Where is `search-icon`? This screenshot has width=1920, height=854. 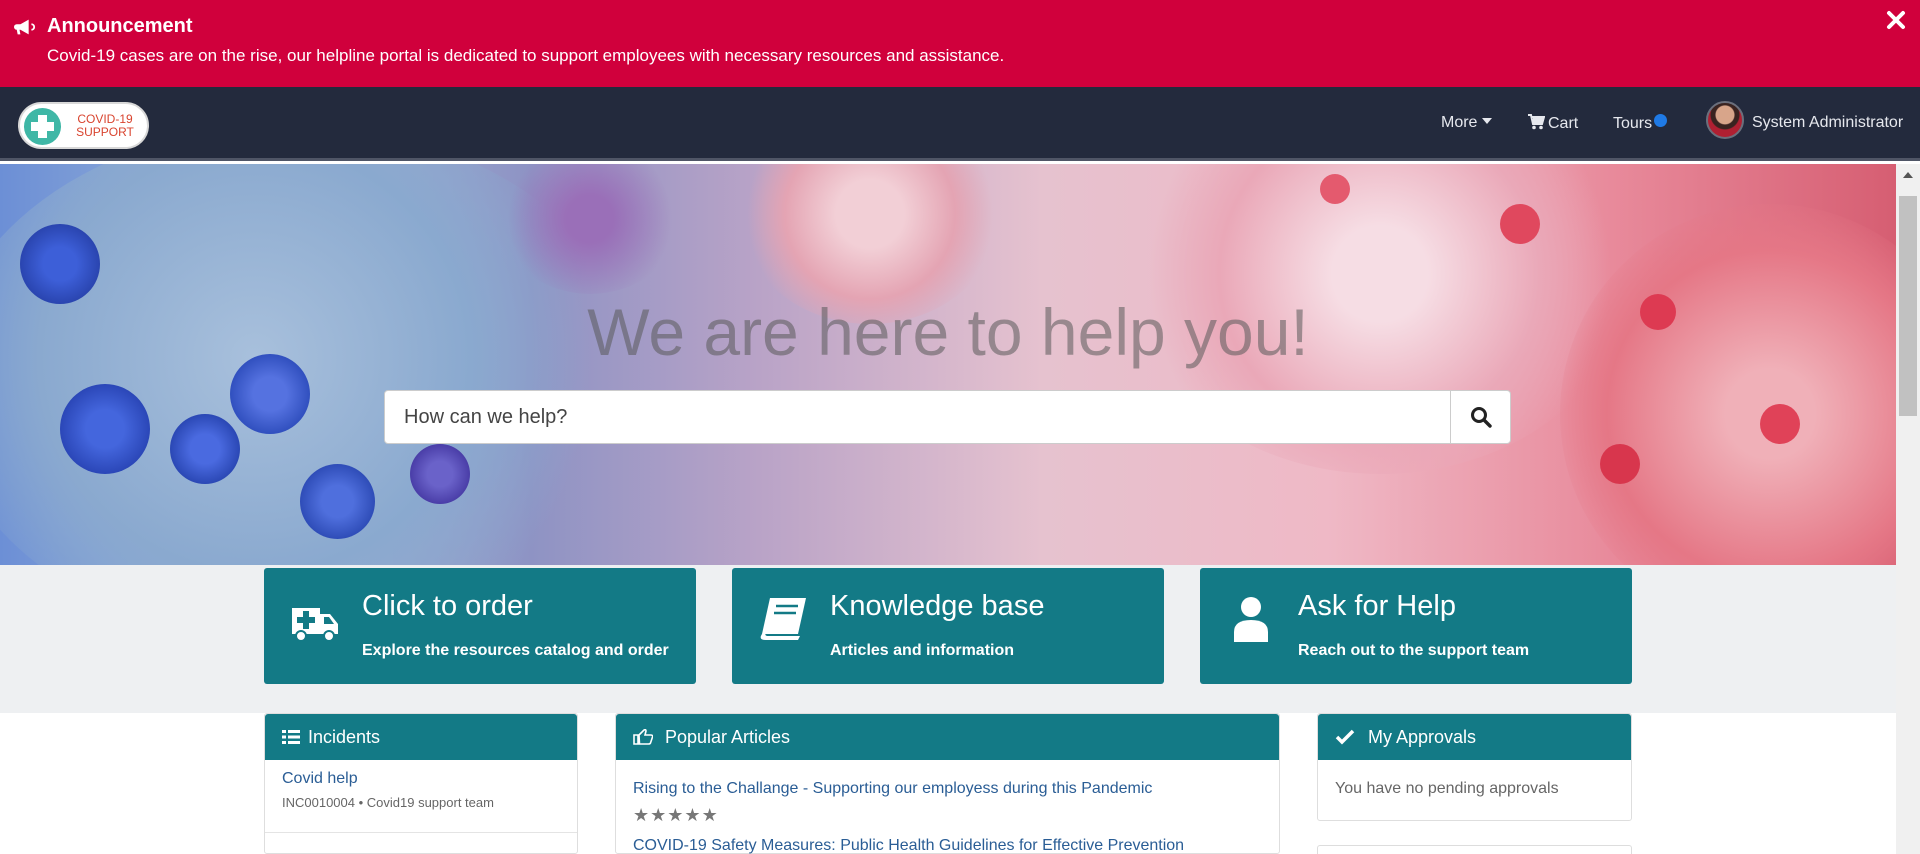
search-icon is located at coordinates (1481, 417).